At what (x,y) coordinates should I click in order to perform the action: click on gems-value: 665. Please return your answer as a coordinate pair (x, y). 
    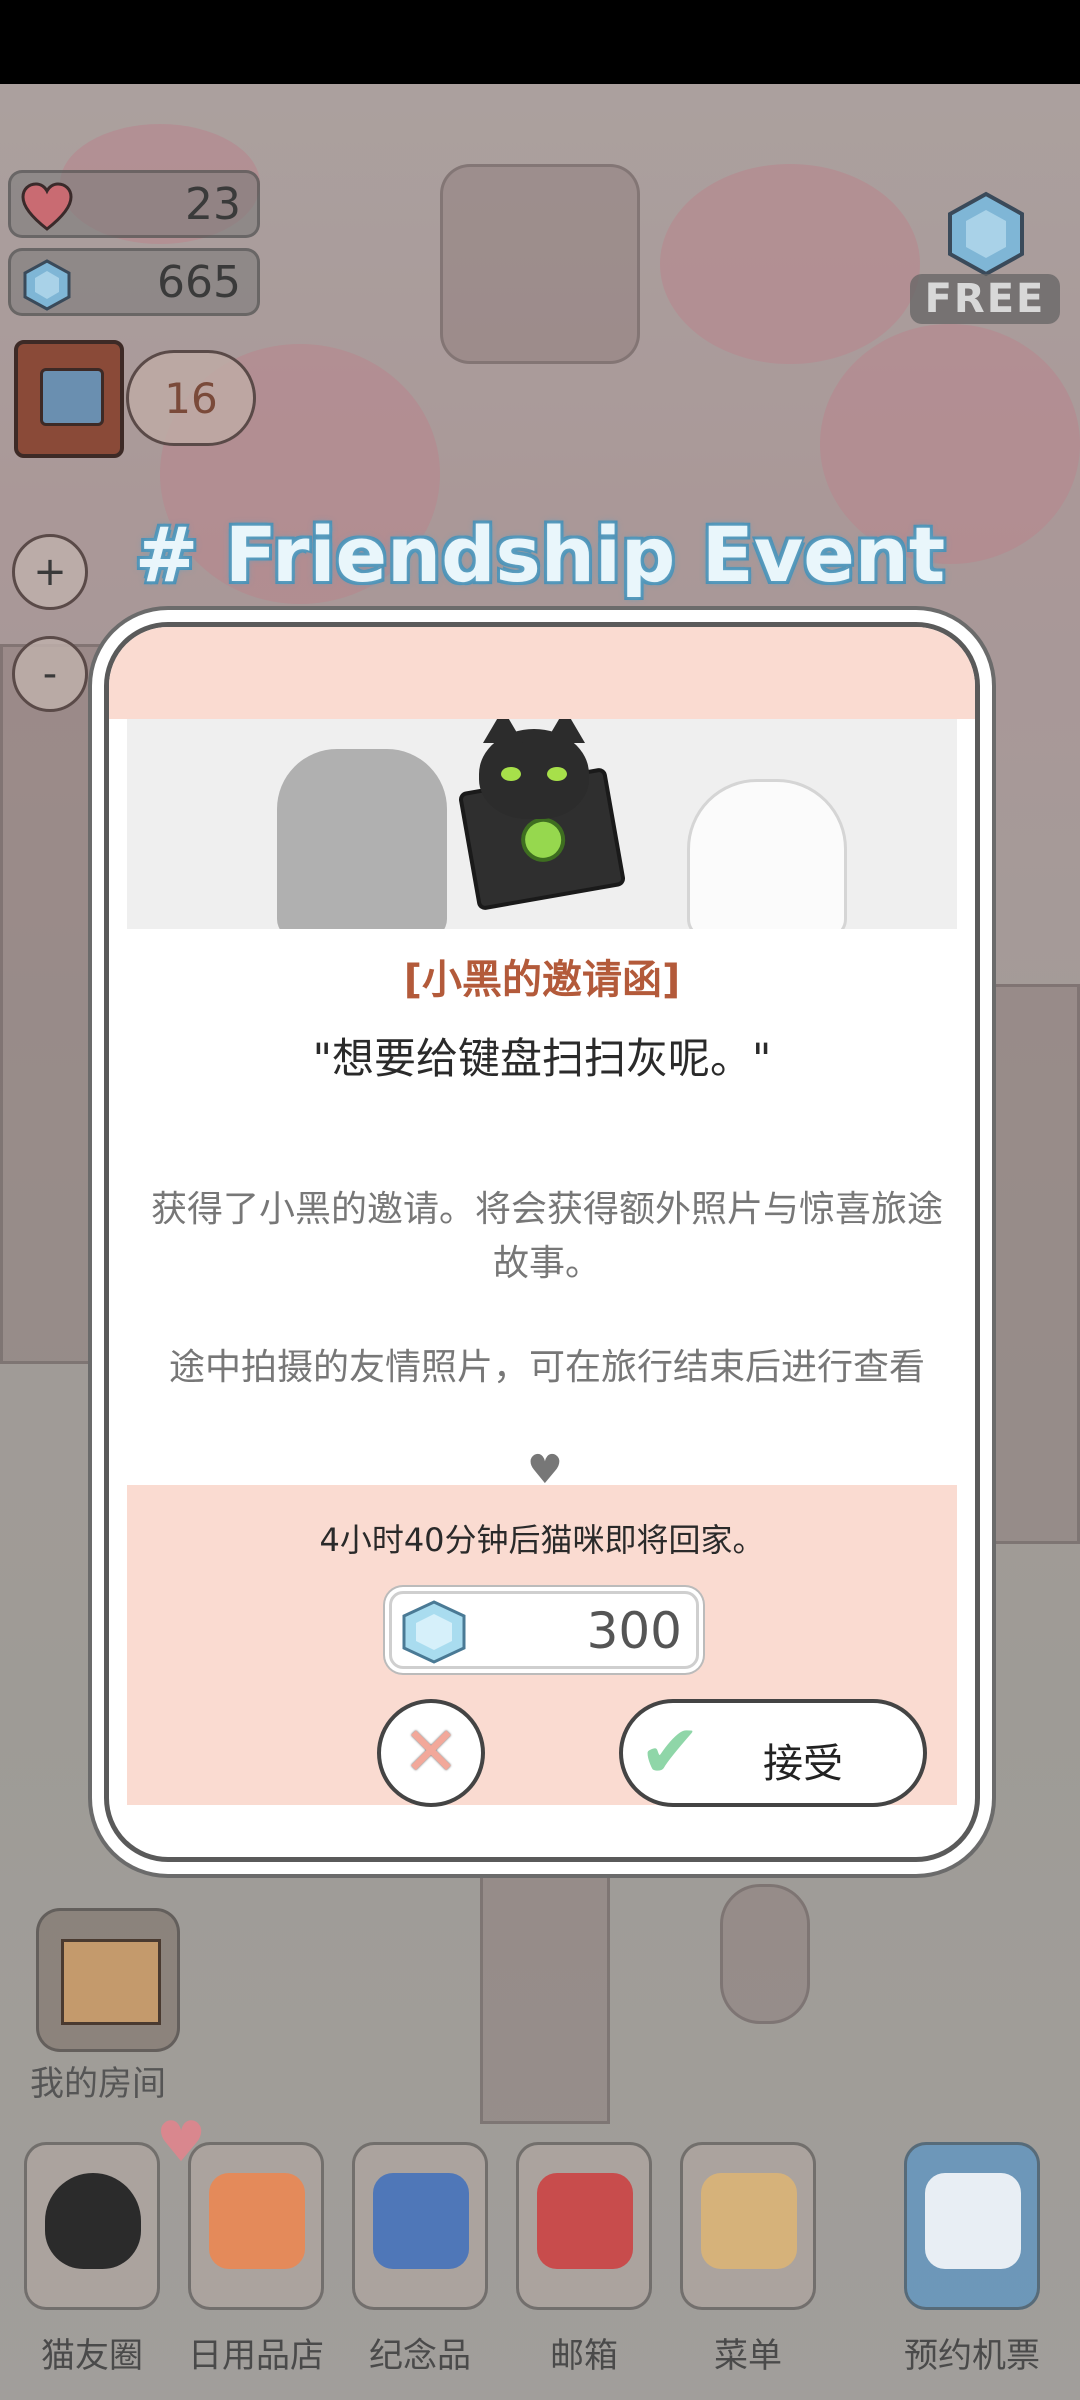
    Looking at the image, I should click on (199, 282).